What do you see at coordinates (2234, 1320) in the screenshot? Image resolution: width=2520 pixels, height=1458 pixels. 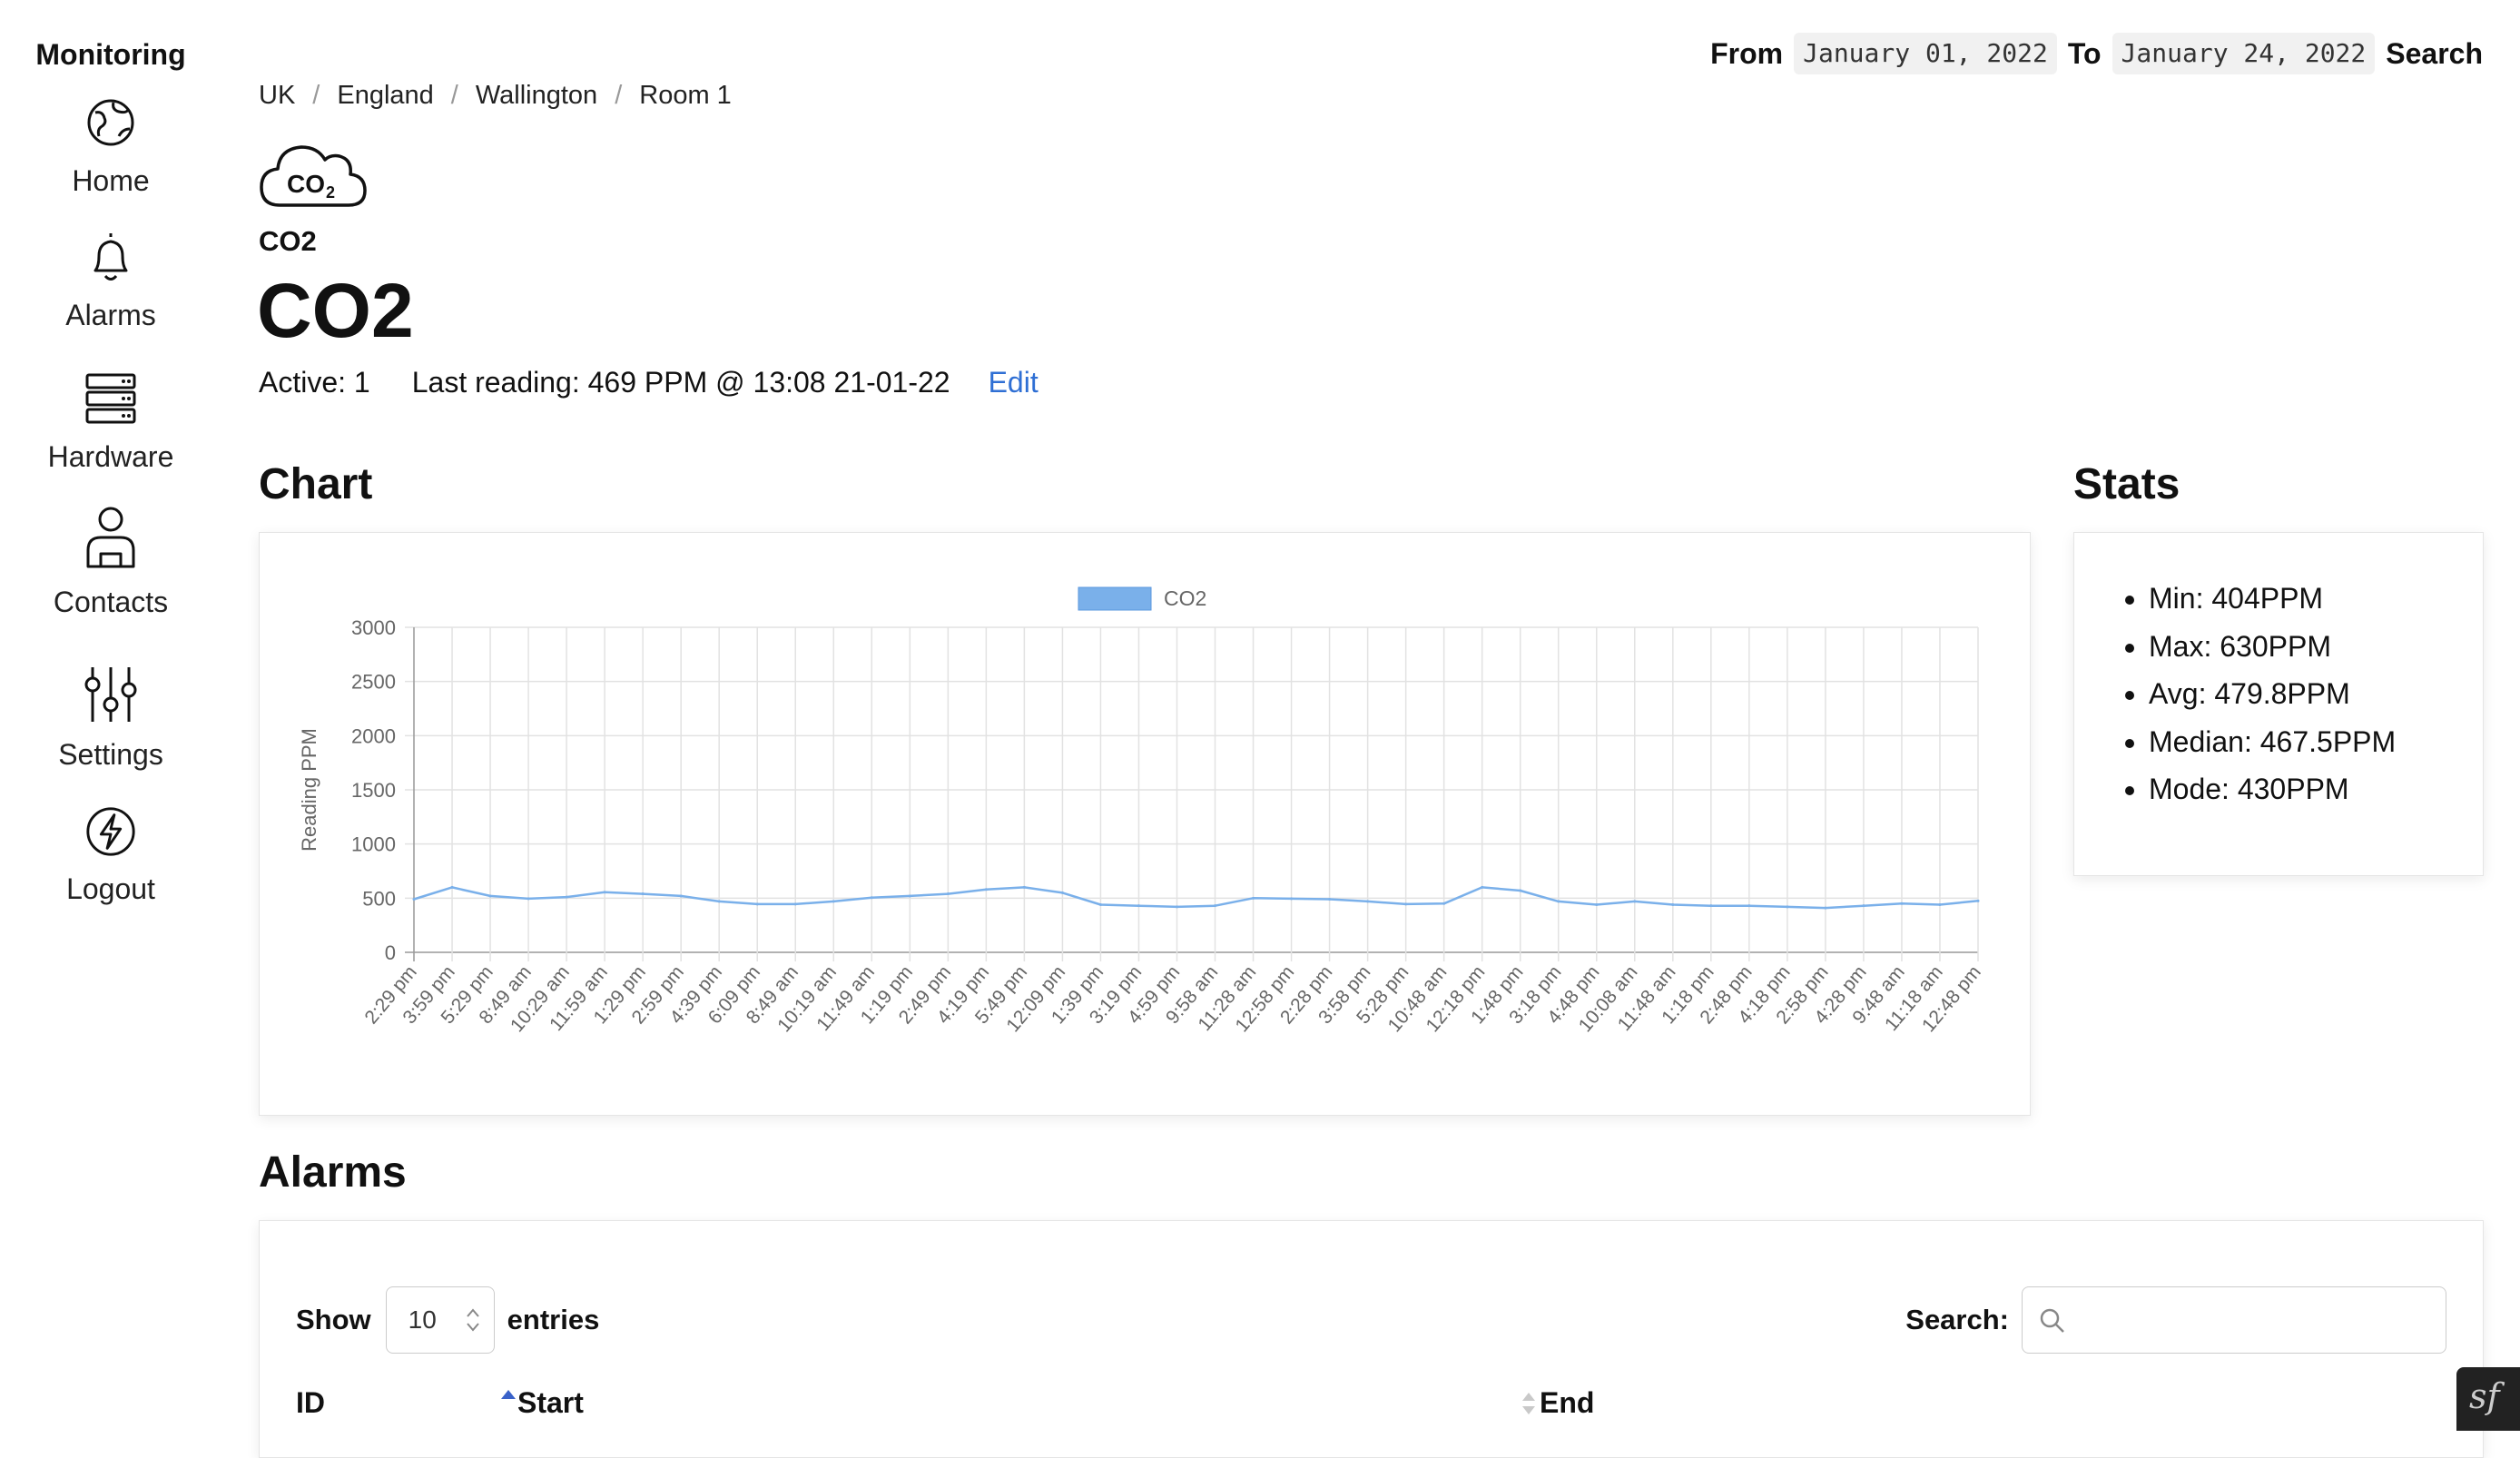 I see `table-search-input` at bounding box center [2234, 1320].